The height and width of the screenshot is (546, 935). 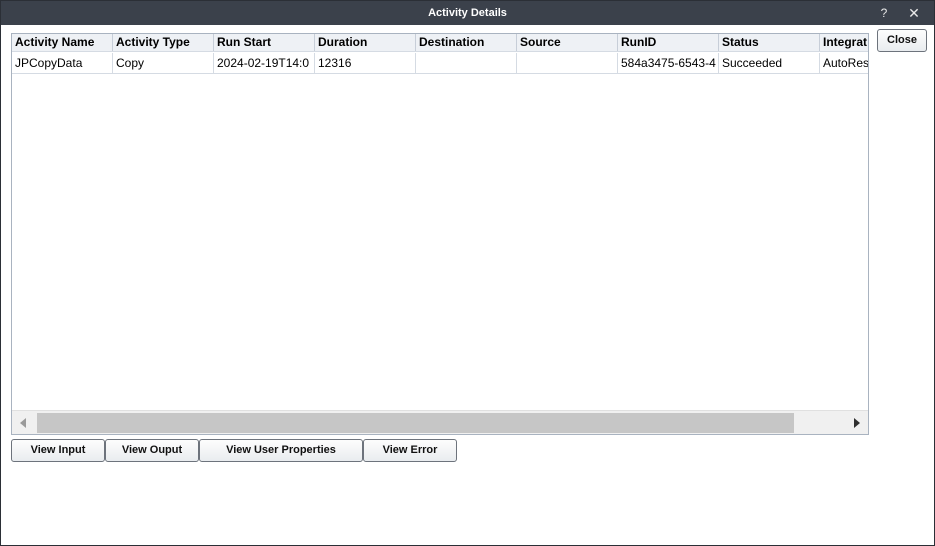 What do you see at coordinates (902, 40) in the screenshot?
I see `close-button: Close` at bounding box center [902, 40].